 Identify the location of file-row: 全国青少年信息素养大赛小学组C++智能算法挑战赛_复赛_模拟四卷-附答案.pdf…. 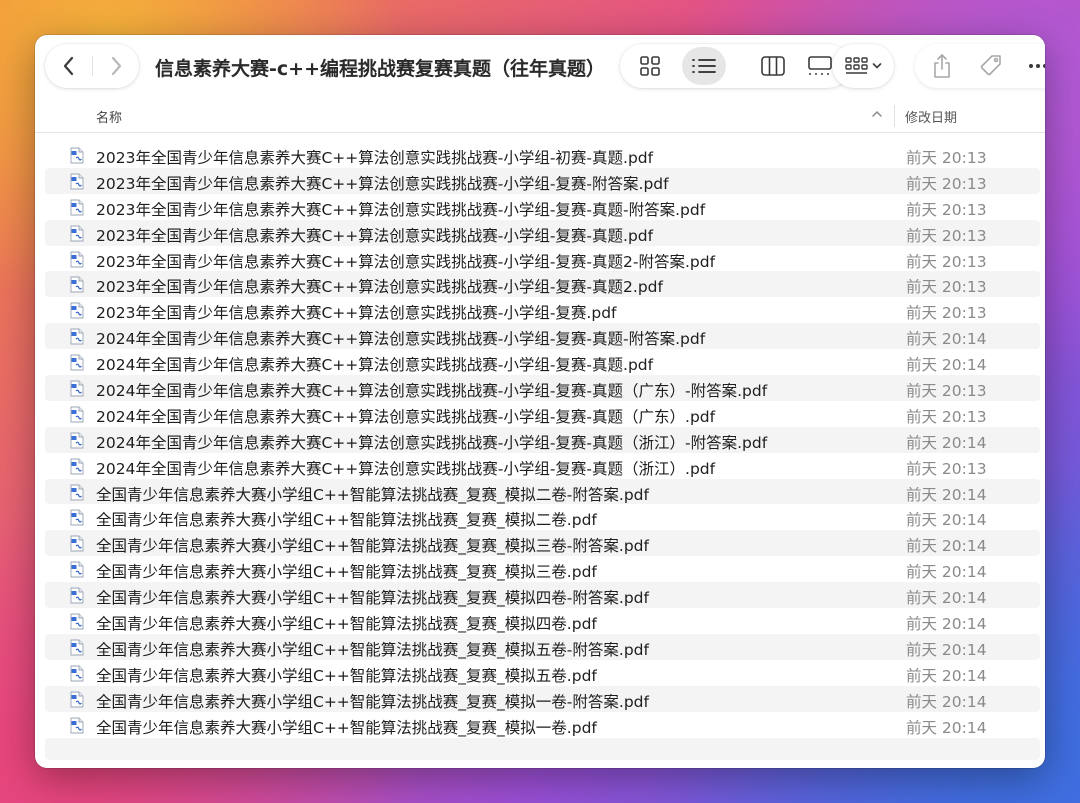
(542, 595).